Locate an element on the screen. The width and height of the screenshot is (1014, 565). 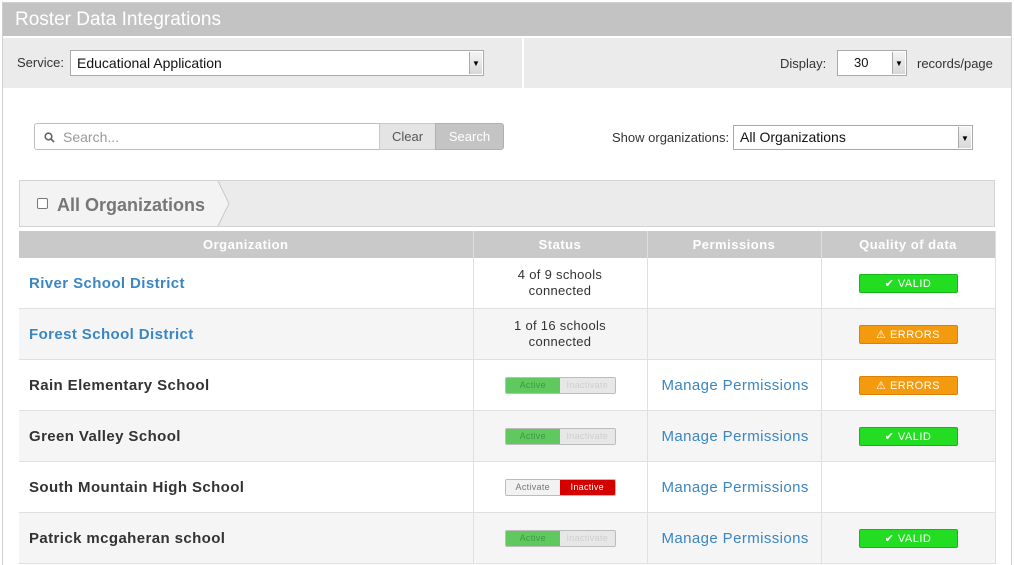
search-button: Search is located at coordinates (469, 136).